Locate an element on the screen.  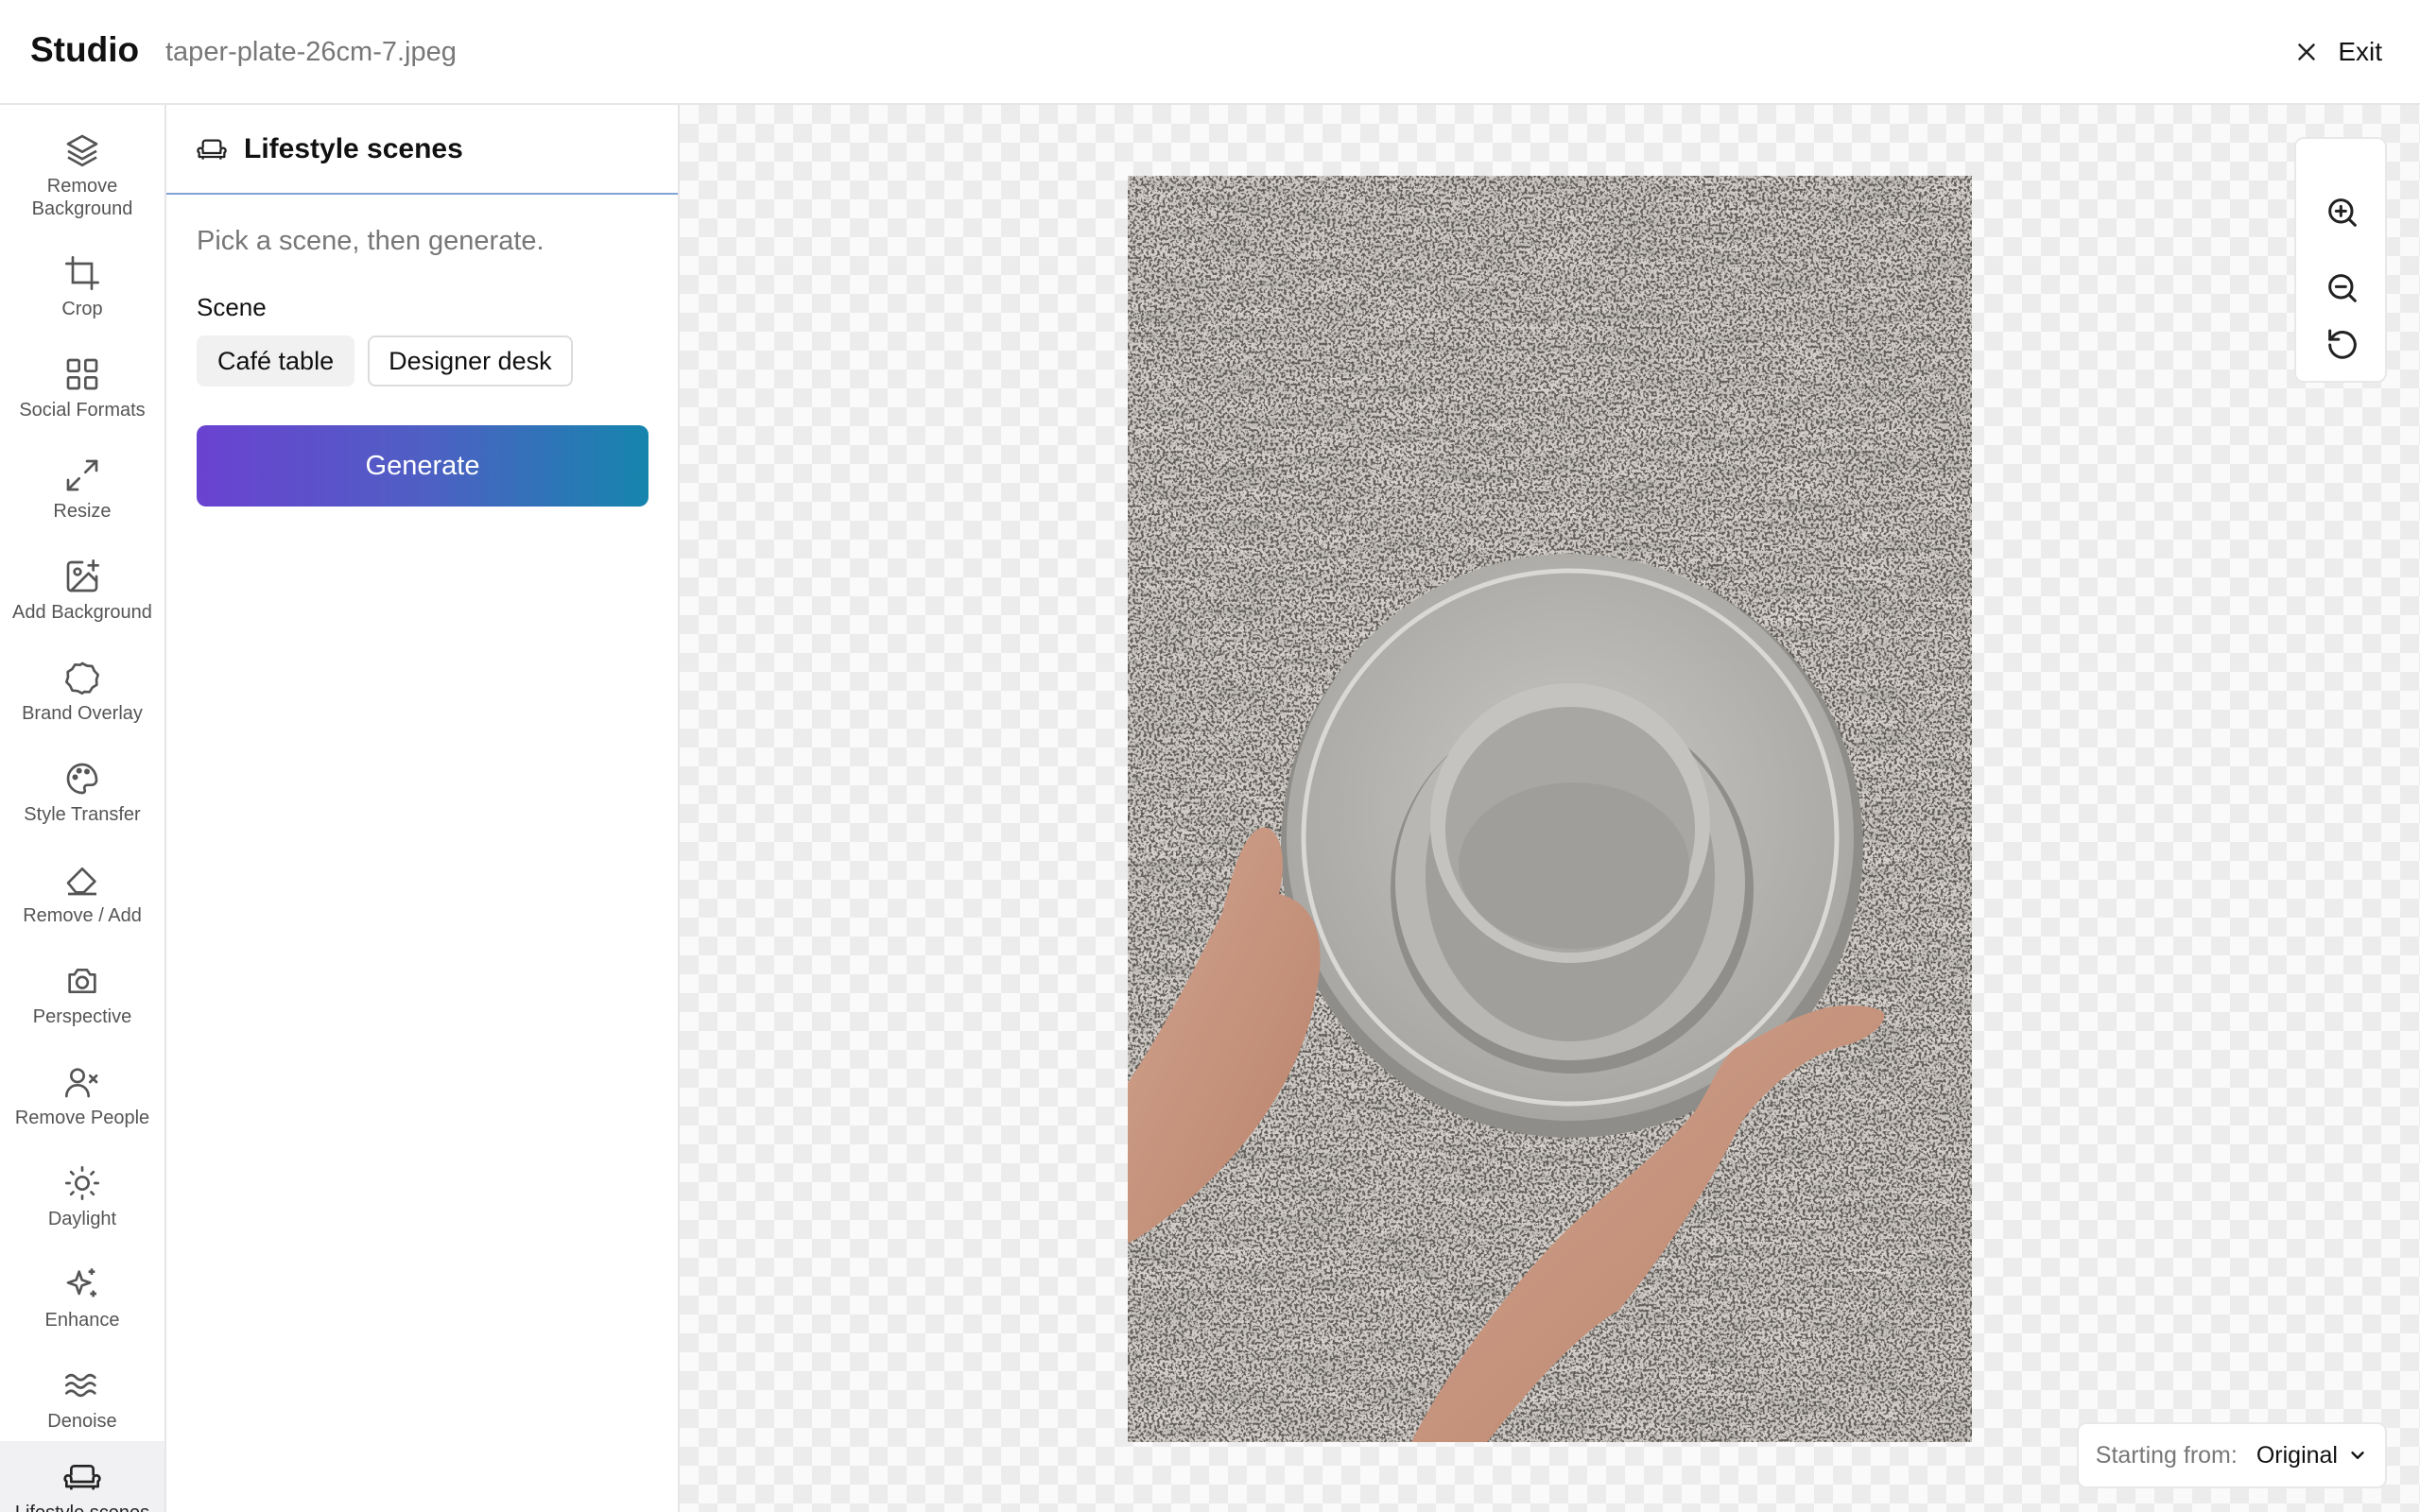
tool-label: Brand Overlay is located at coordinates (83, 713).